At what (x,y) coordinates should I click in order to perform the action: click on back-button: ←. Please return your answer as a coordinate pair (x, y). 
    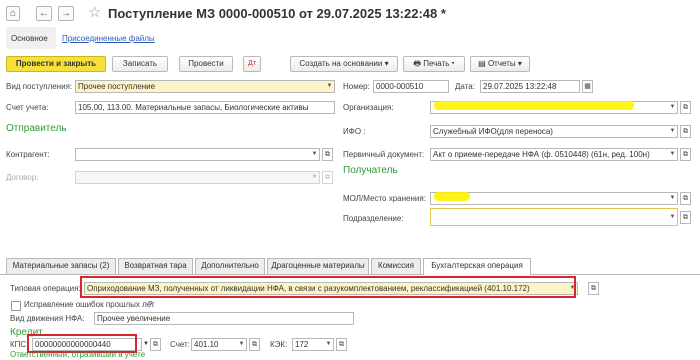
    Looking at the image, I should click on (44, 13).